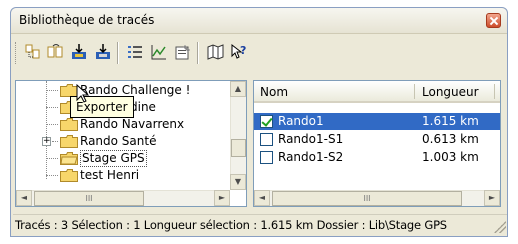 This screenshot has height=244, width=518. Describe the element at coordinates (79, 52) in the screenshot. I see `import-gps-icon` at that location.